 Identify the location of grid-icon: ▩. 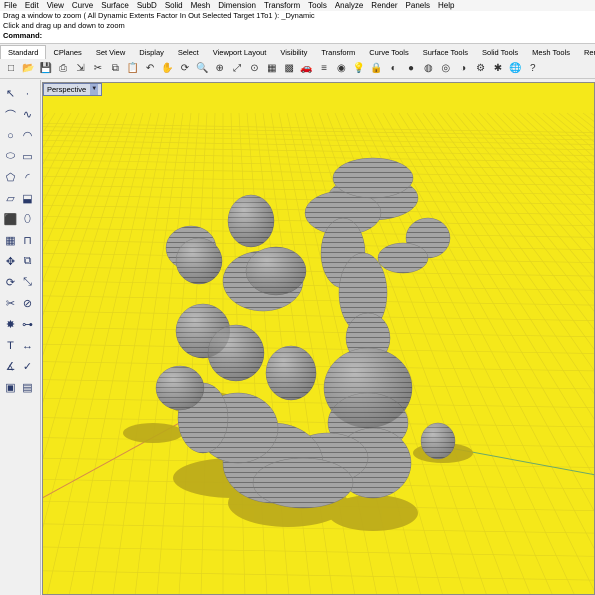
(289, 69).